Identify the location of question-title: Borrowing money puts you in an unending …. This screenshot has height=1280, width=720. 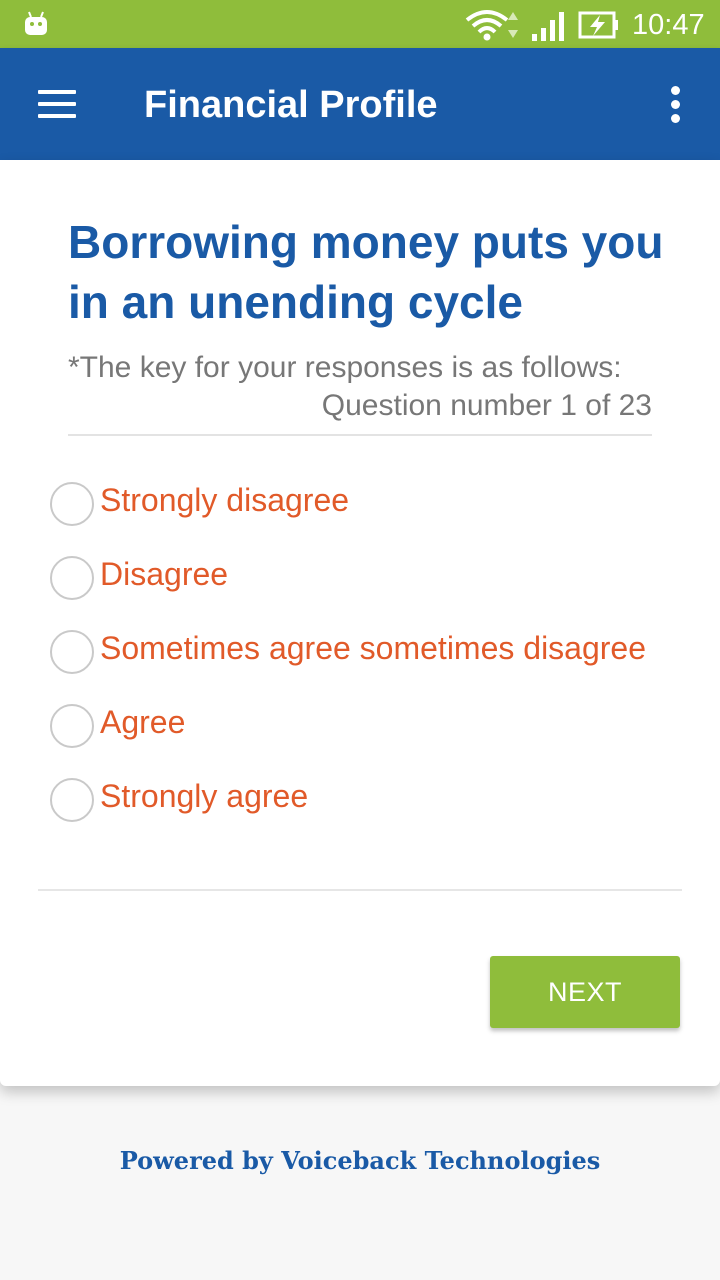
(366, 272).